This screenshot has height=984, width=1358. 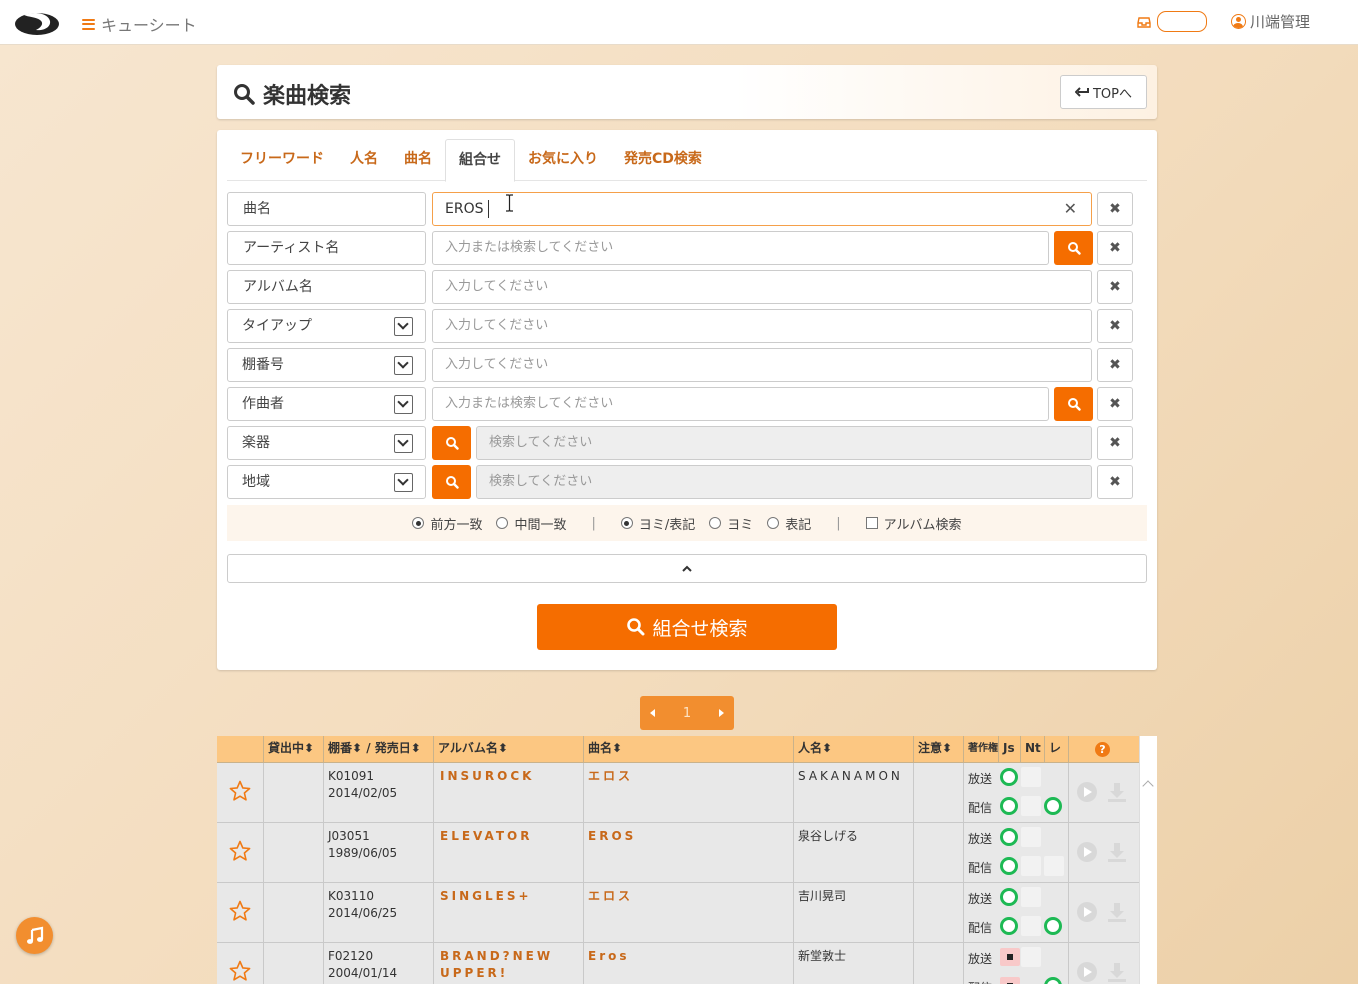 What do you see at coordinates (378, 963) in the screenshot?
I see `shelf-cell: F02120 2004/01/14` at bounding box center [378, 963].